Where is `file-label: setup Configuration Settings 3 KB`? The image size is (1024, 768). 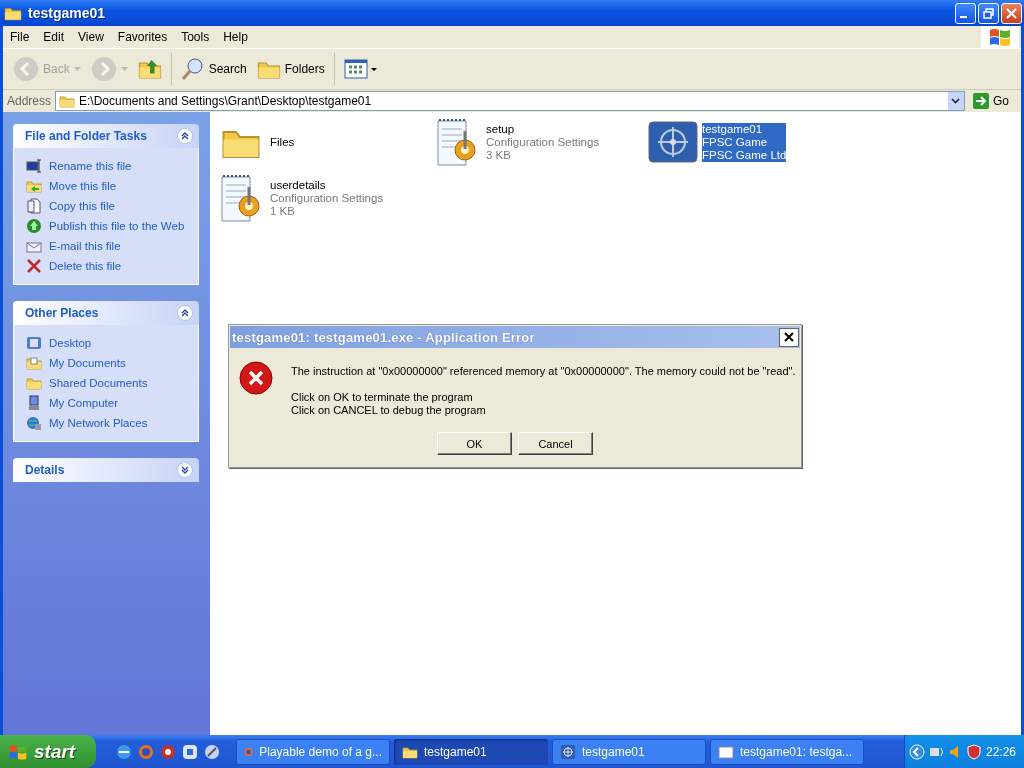 file-label: setup Configuration Settings 3 KB is located at coordinates (543, 142).